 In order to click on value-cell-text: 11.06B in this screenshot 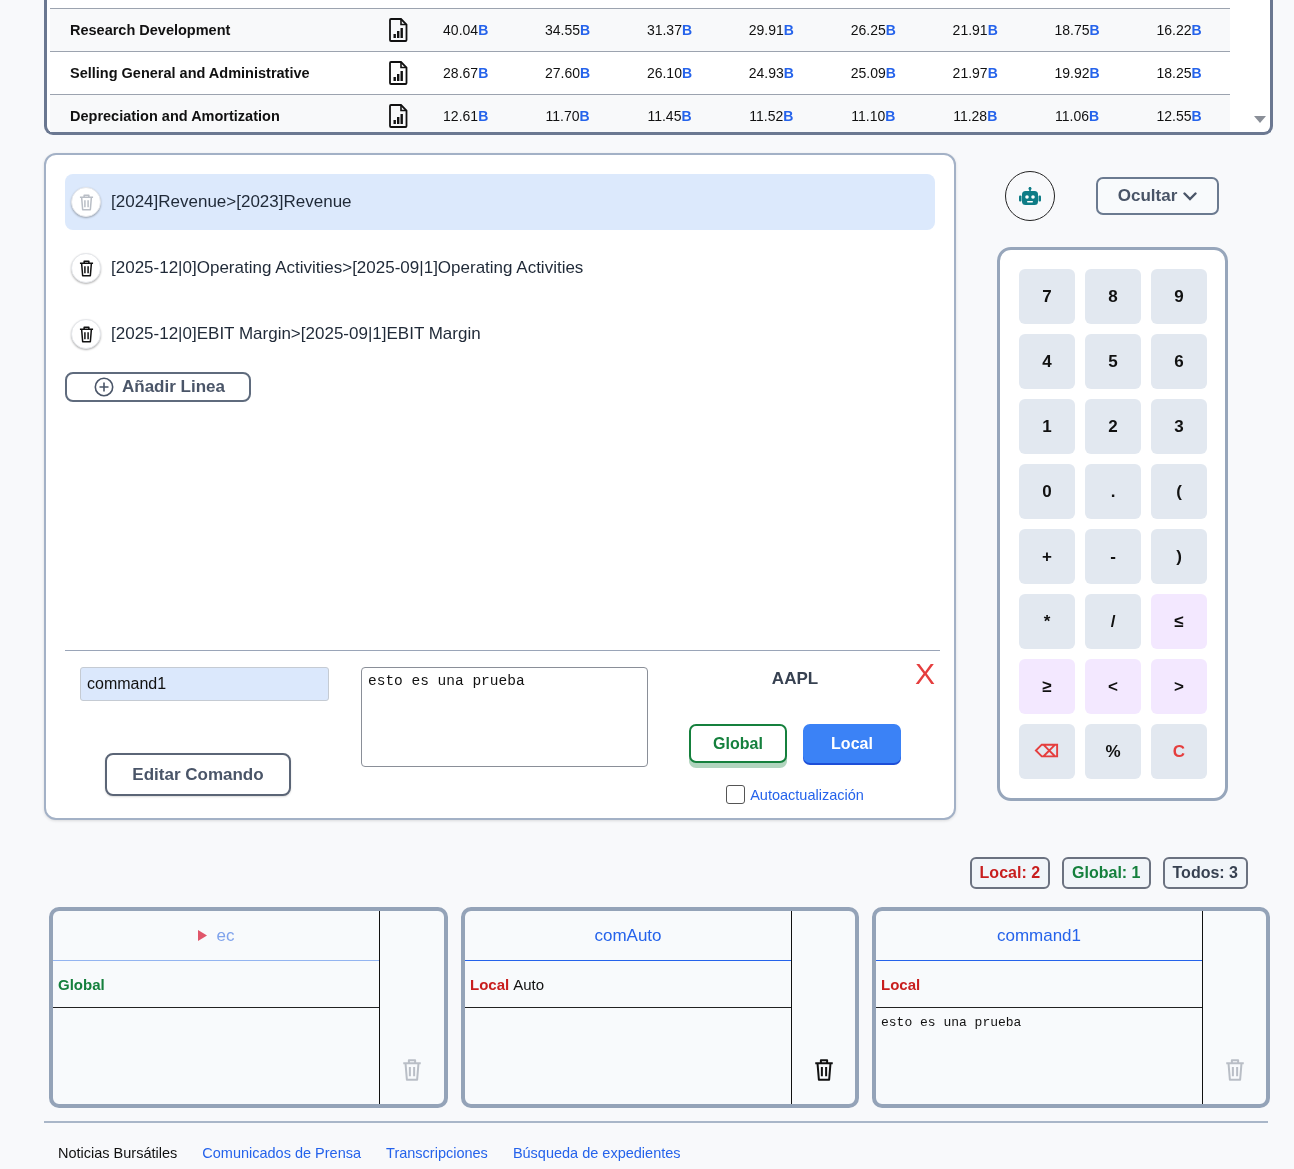, I will do `click(1077, 116)`.